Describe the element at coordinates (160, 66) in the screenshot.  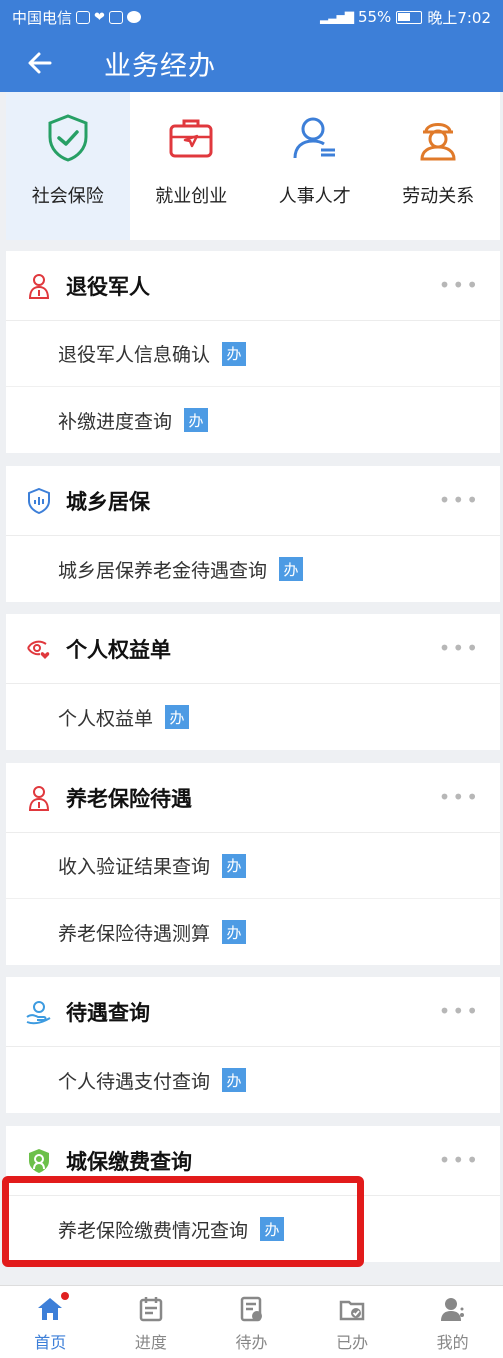
I see `page-title: 业务经办` at that location.